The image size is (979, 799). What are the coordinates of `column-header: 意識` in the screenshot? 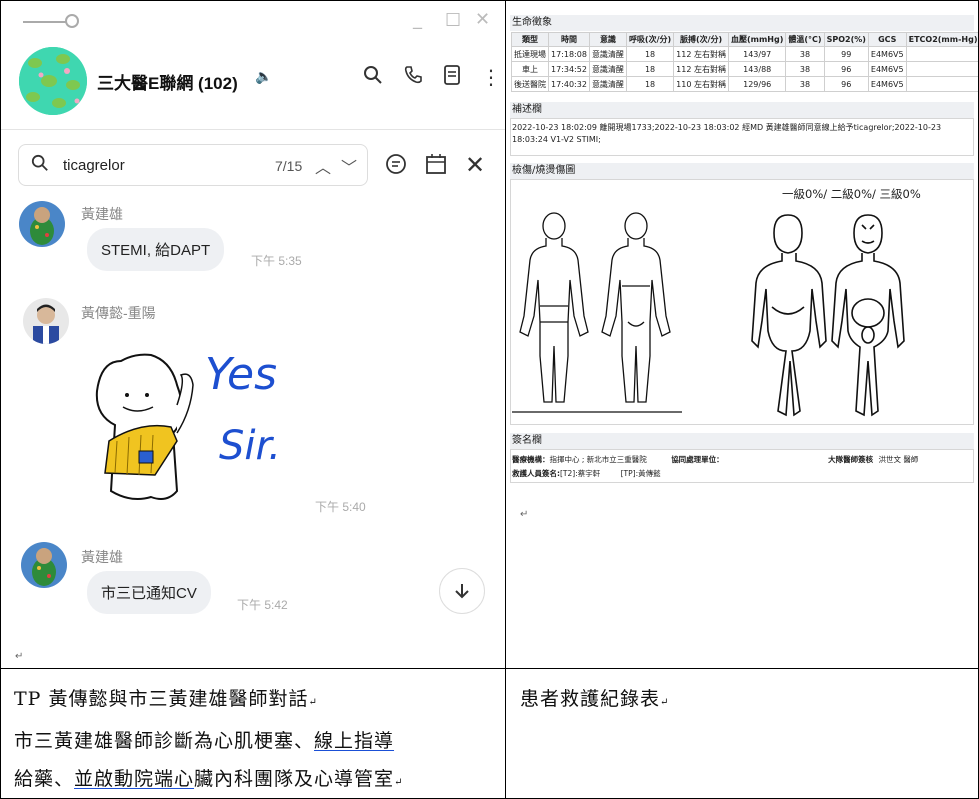 It's located at (607, 39).